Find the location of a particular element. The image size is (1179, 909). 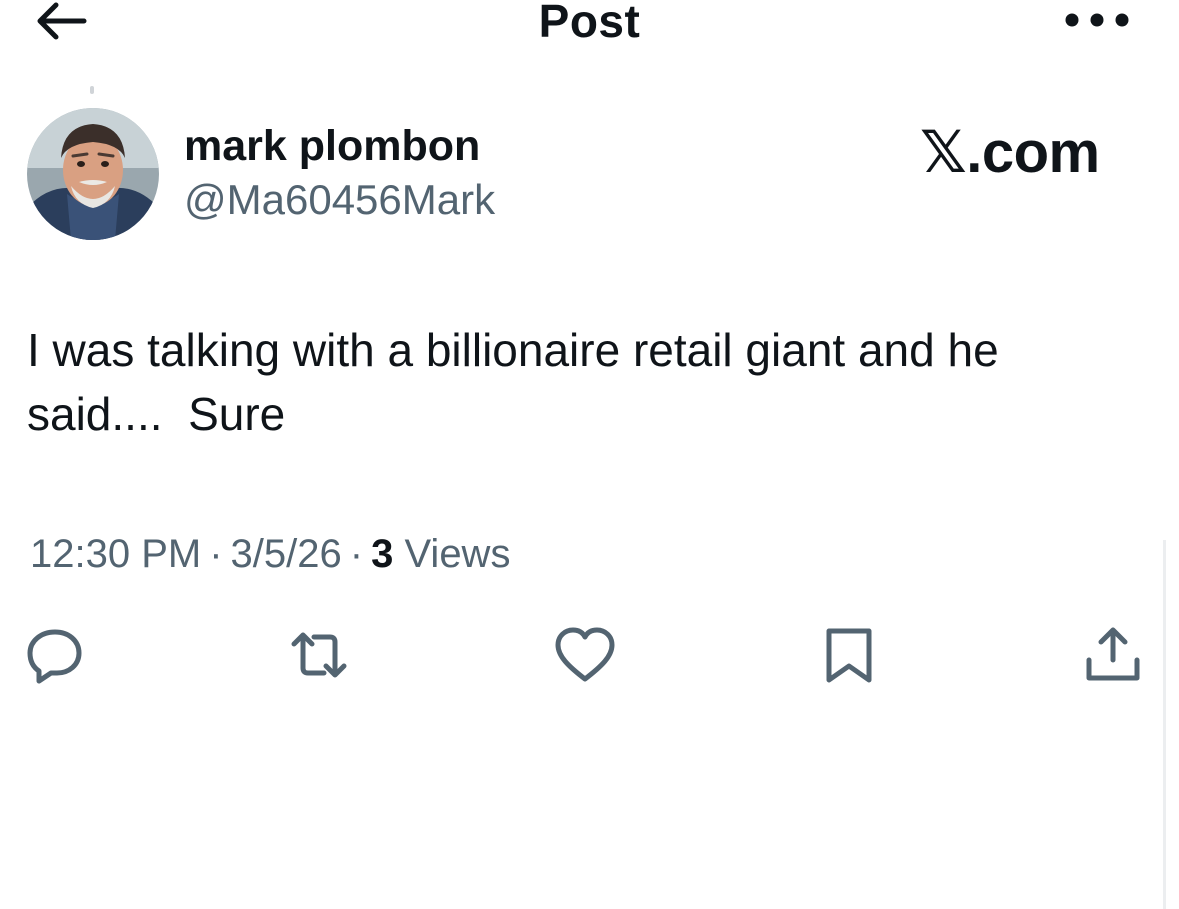

like-button is located at coordinates (585, 655).